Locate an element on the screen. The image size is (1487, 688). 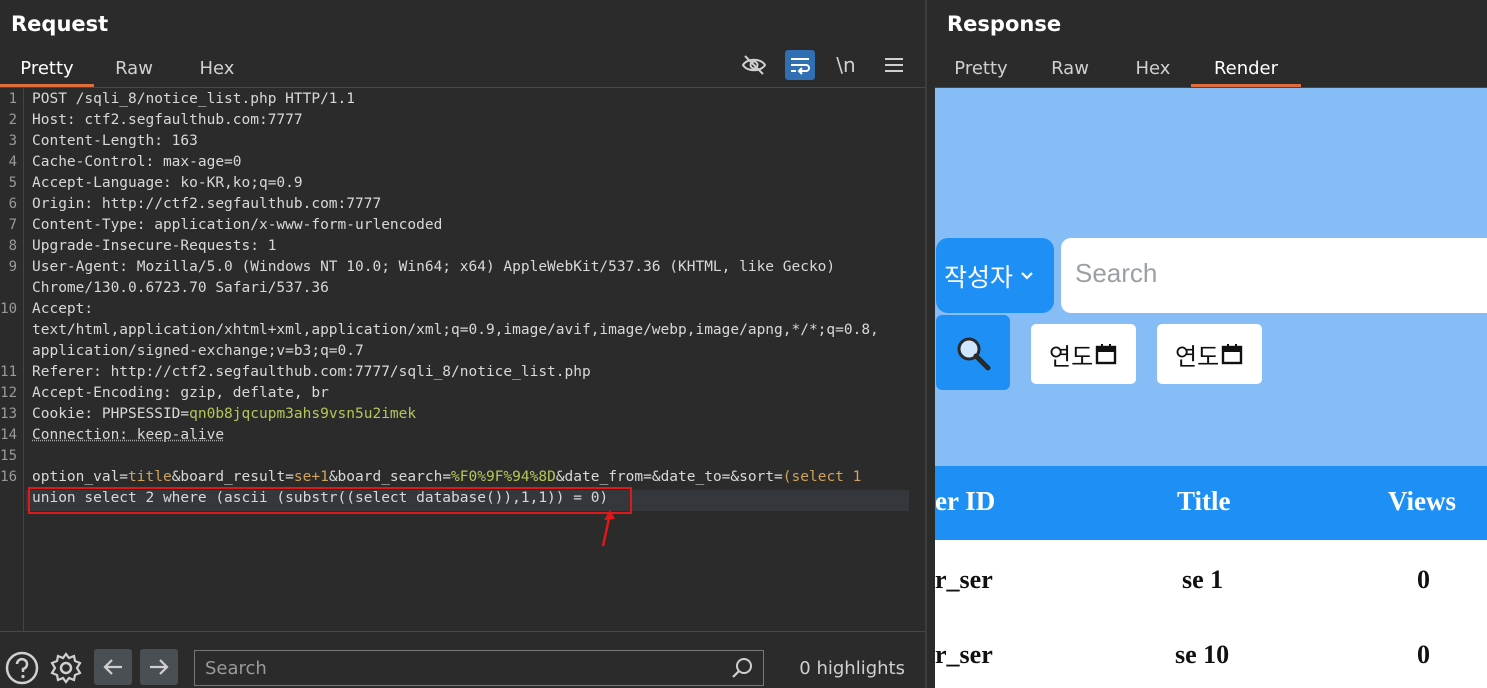
line-number: 1 is located at coordinates (12, 99).